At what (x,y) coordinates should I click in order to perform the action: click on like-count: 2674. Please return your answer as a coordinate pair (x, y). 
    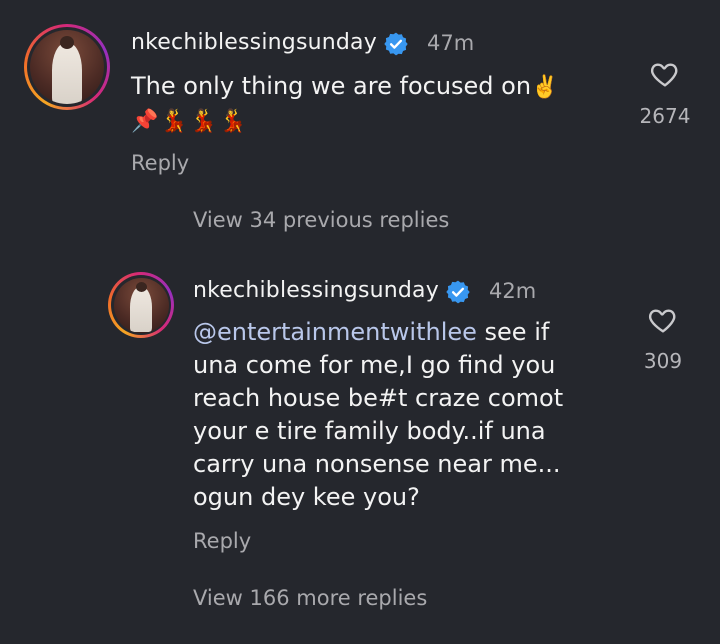
    Looking at the image, I should click on (665, 116).